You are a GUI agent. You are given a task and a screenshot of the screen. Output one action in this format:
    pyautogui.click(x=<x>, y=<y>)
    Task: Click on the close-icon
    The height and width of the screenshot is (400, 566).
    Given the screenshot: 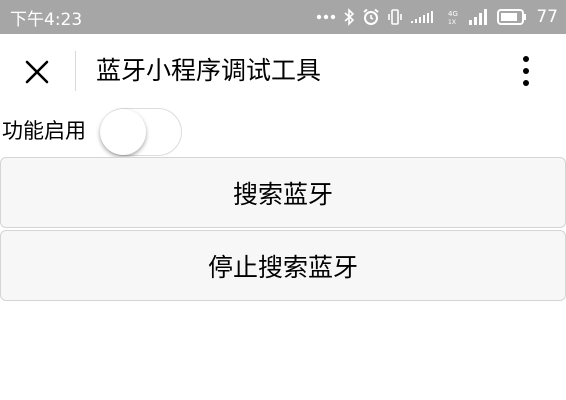 What is the action you would take?
    pyautogui.click(x=37, y=72)
    